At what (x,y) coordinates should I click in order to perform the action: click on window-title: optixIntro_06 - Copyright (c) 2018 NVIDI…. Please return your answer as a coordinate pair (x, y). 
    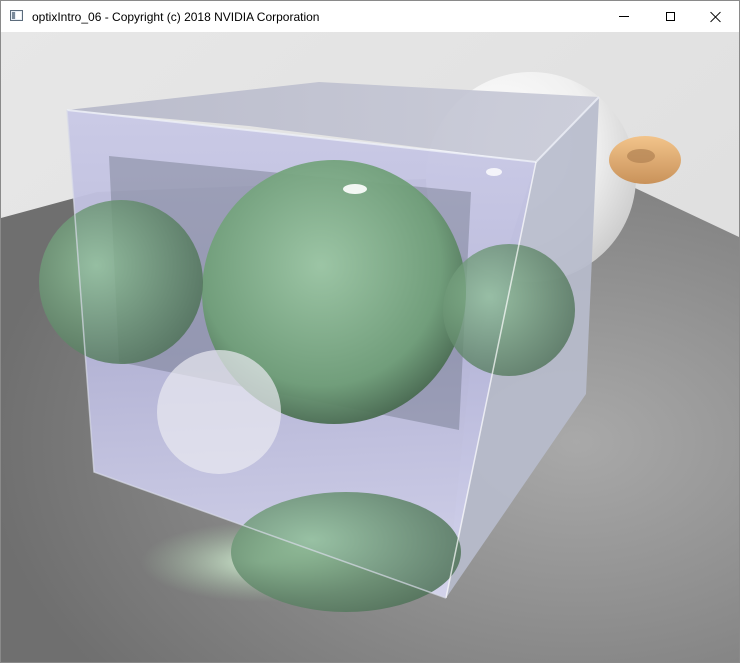
    Looking at the image, I should click on (176, 17).